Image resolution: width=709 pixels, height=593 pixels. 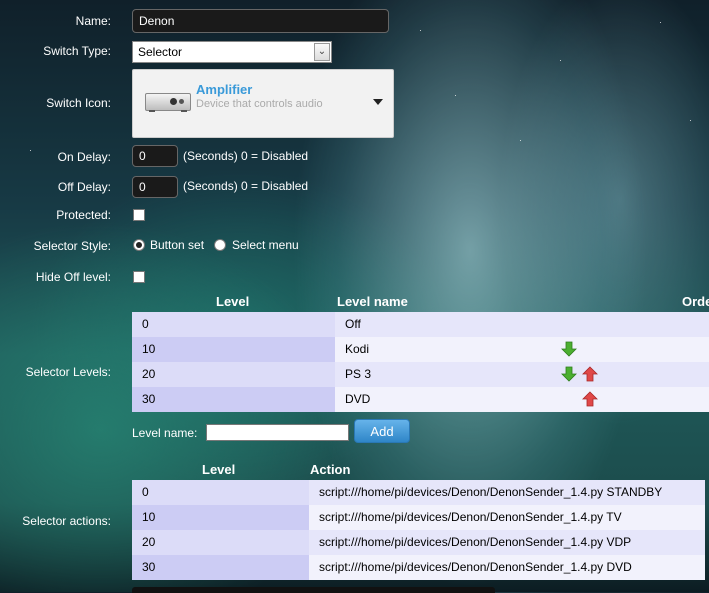 What do you see at coordinates (330, 469) in the screenshot?
I see `actions-header-action: Action` at bounding box center [330, 469].